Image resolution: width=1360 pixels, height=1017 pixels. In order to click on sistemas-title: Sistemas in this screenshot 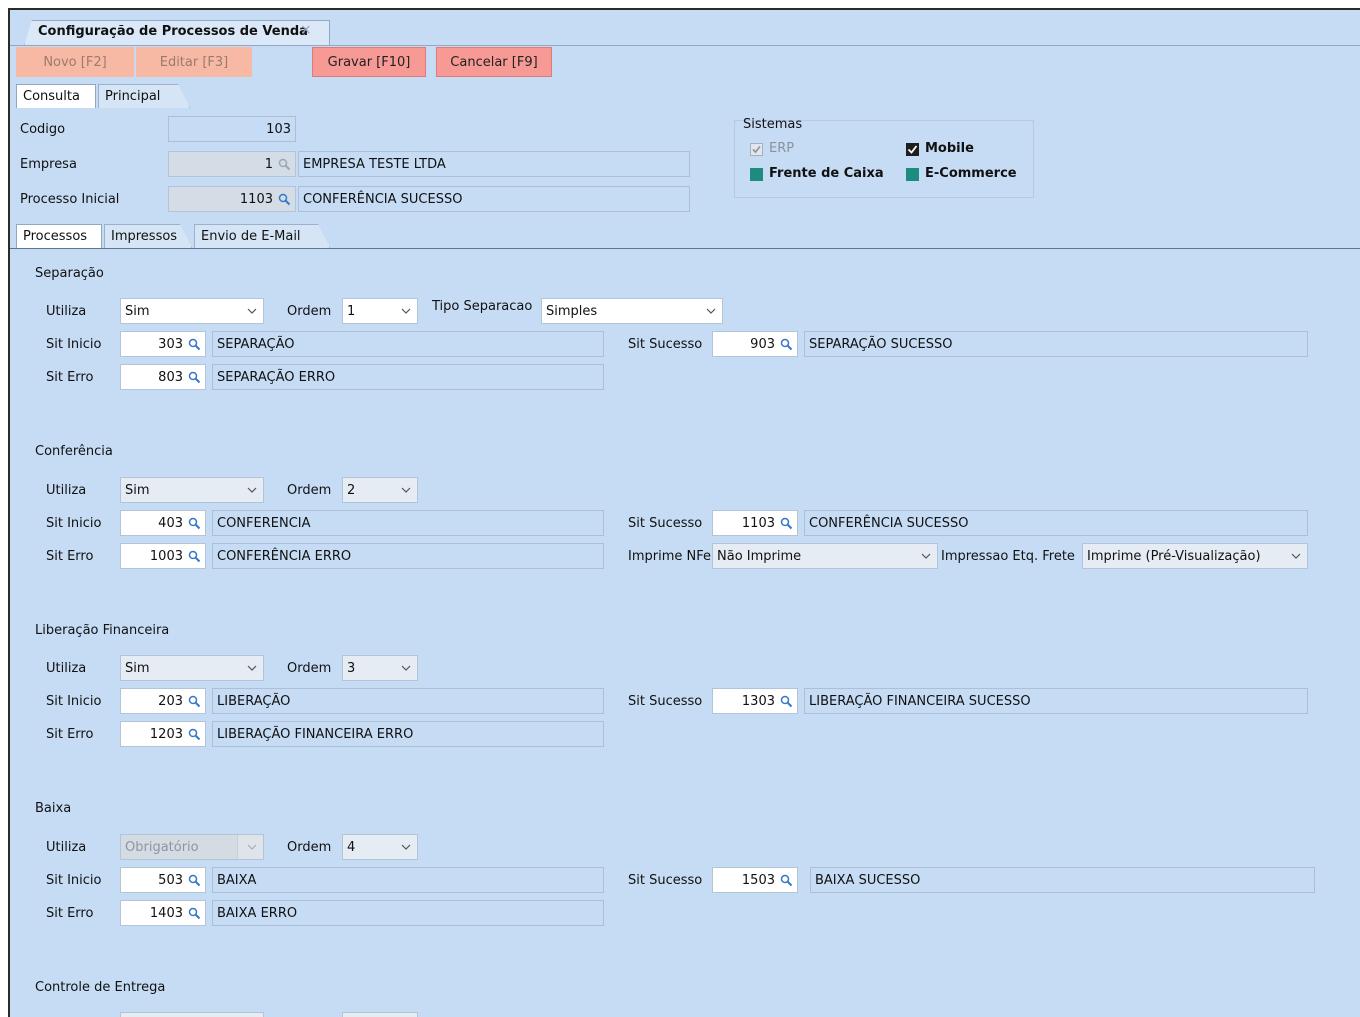, I will do `click(773, 124)`.